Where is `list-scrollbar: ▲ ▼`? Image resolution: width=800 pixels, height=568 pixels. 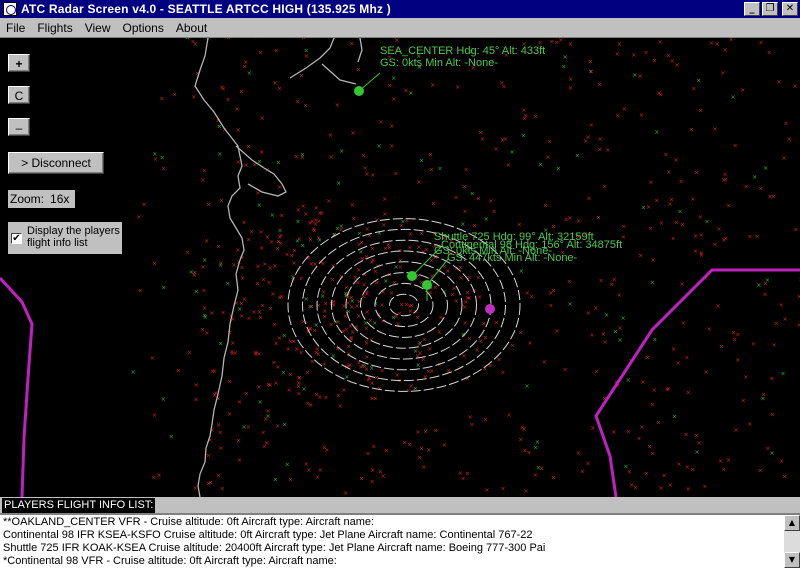
list-scrollbar: ▲ ▼ is located at coordinates (792, 541).